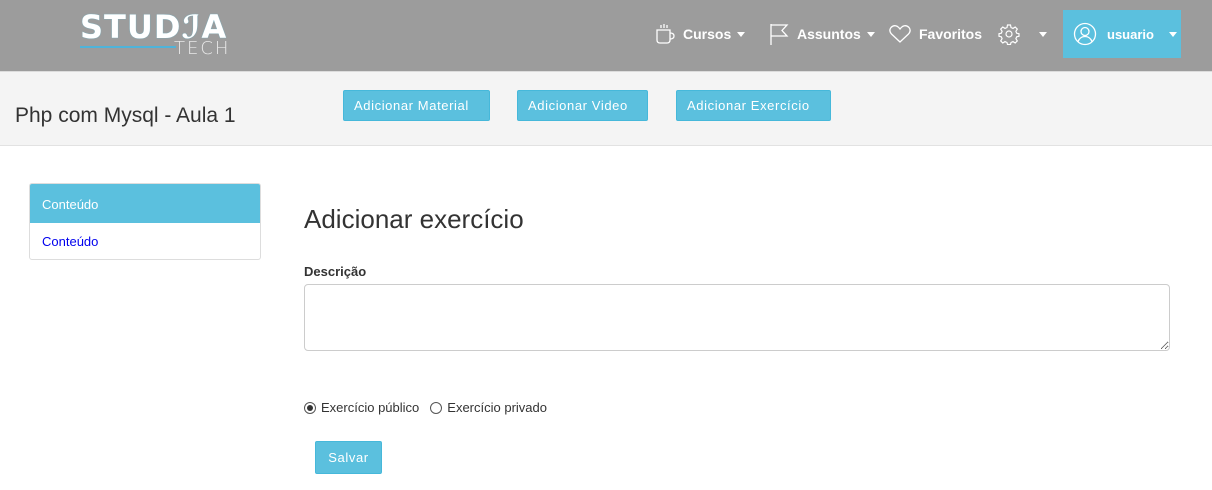  What do you see at coordinates (753, 105) in the screenshot?
I see `add-exercise-button: Adicionar Exercício` at bounding box center [753, 105].